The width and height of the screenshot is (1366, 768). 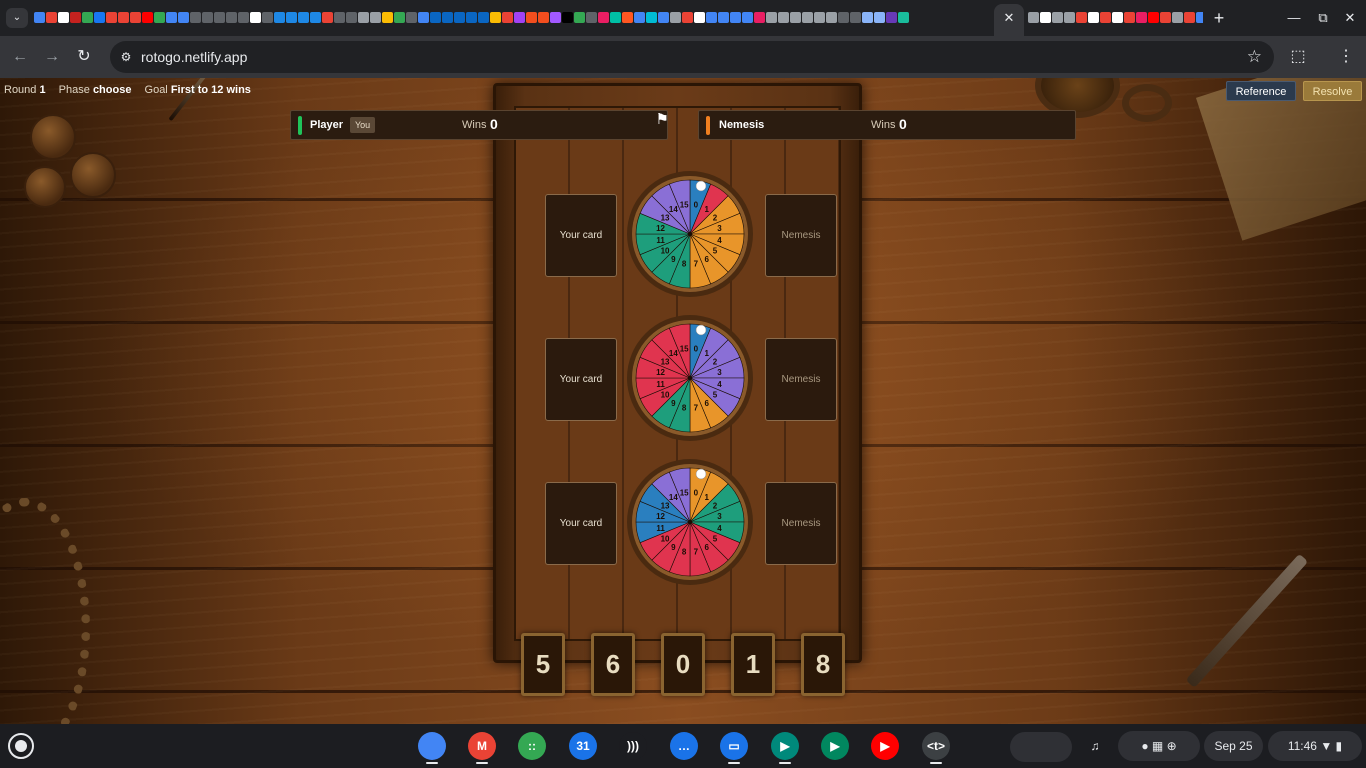 What do you see at coordinates (1298, 57) in the screenshot?
I see `extensions-icon: ⬚` at bounding box center [1298, 57].